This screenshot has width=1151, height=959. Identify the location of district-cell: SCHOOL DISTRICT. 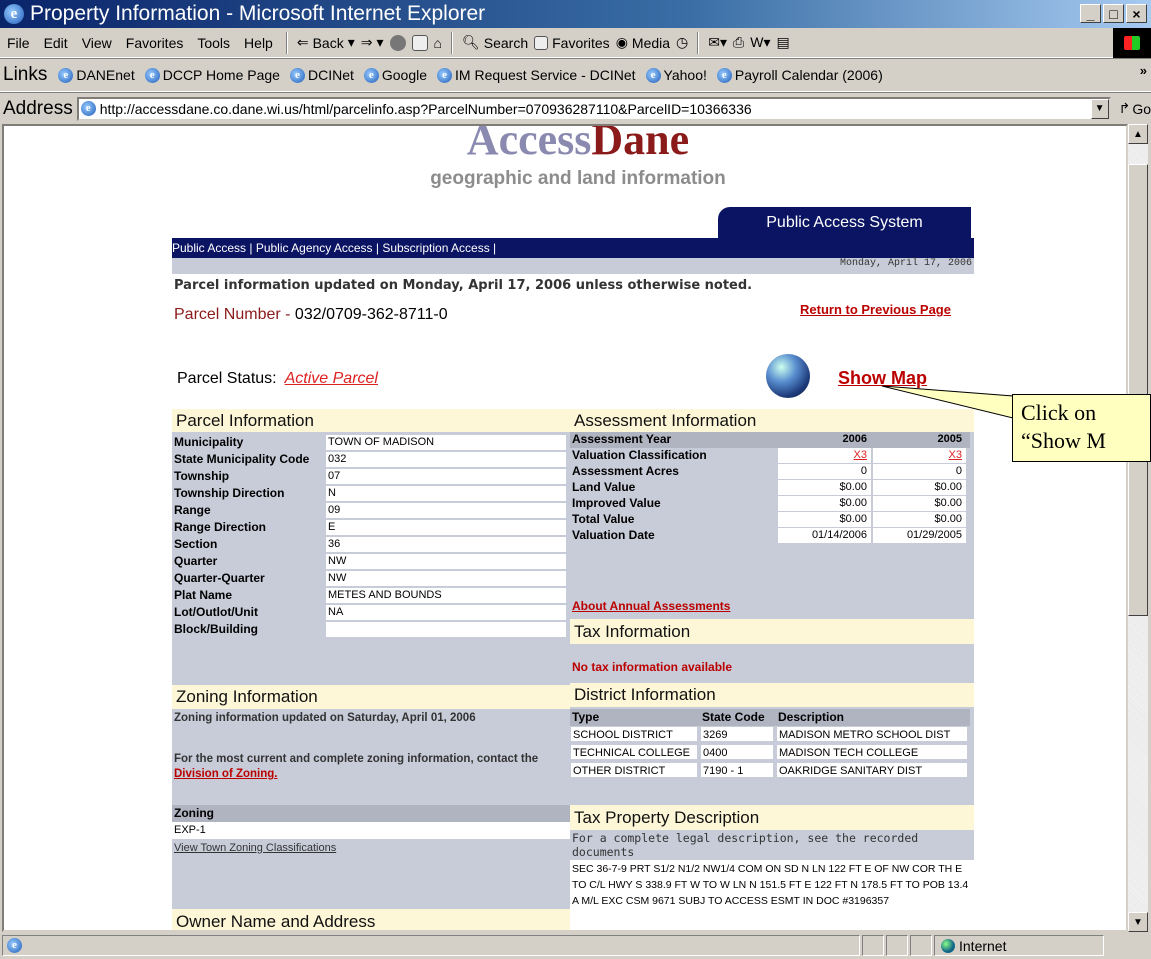
(634, 734).